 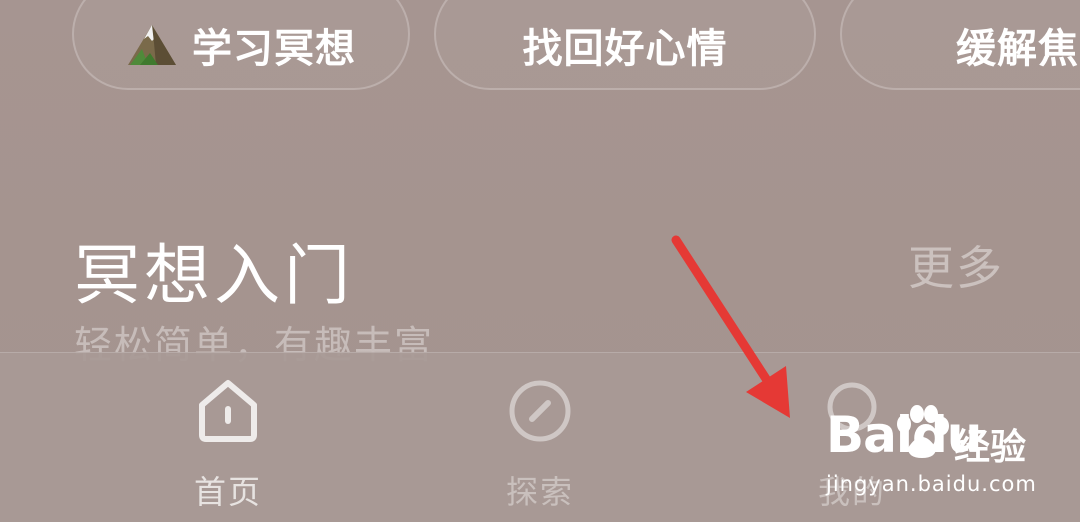 What do you see at coordinates (956, 265) in the screenshot?
I see `more-link: 更多` at bounding box center [956, 265].